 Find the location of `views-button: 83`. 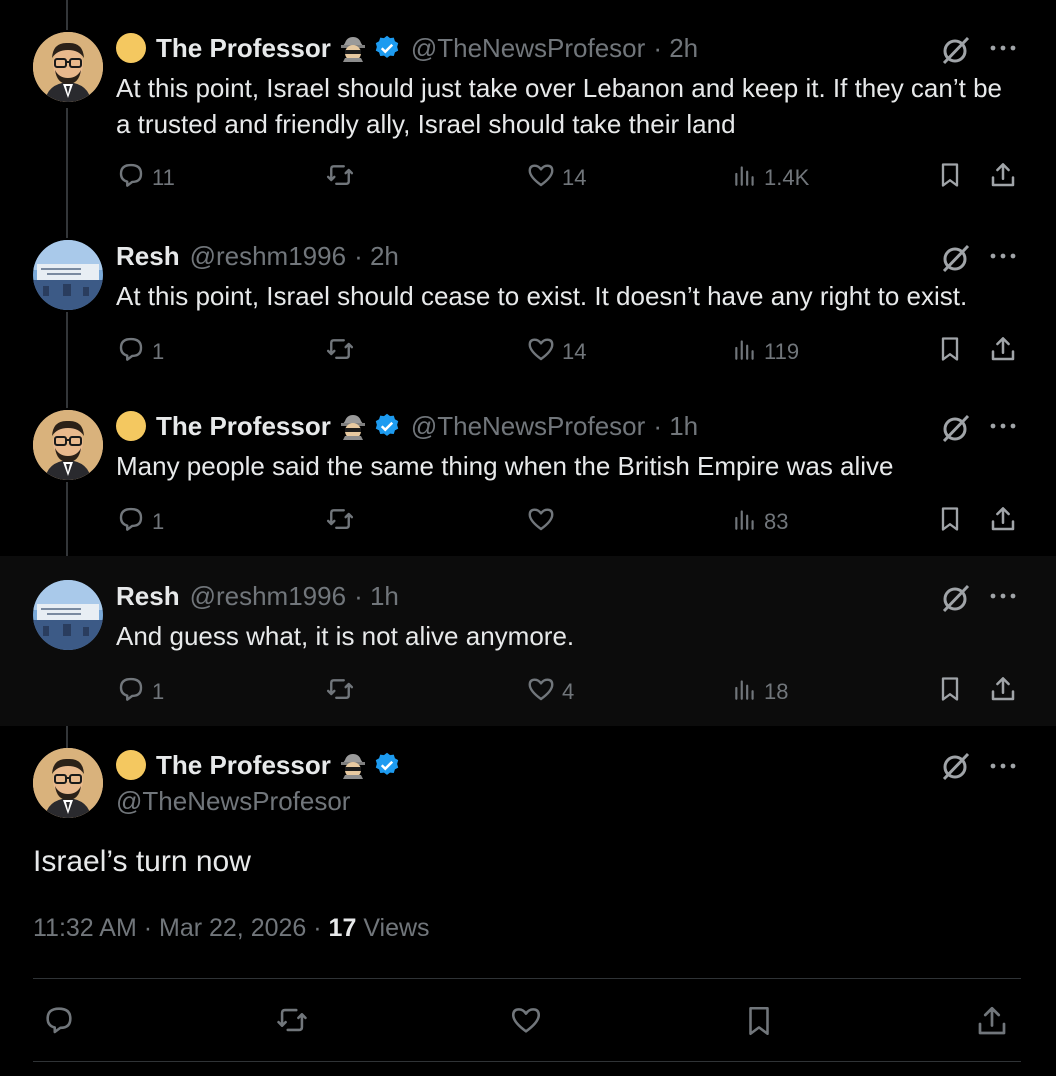

views-button: 83 is located at coordinates (760, 522).